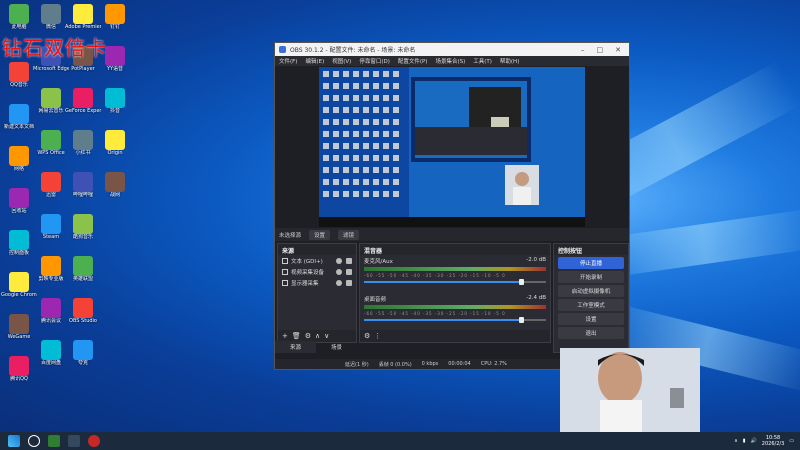  Describe the element at coordinates (367, 336) in the screenshot. I see `mixer-gear-icon: ⚙` at that location.